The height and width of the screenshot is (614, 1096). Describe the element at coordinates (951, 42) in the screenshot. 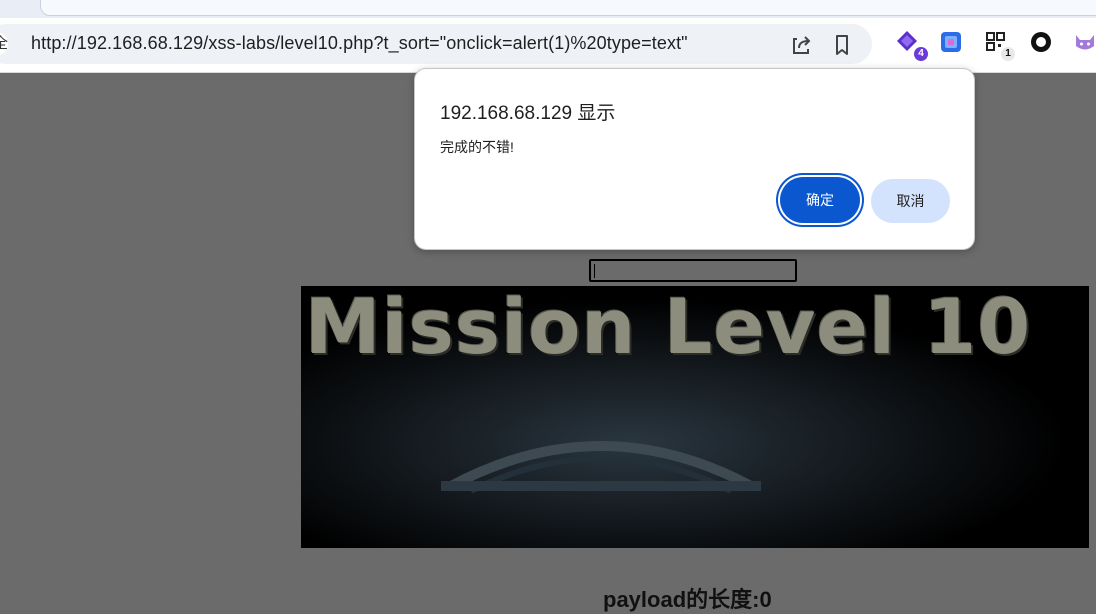

I see `blue-square-extension-icon` at that location.